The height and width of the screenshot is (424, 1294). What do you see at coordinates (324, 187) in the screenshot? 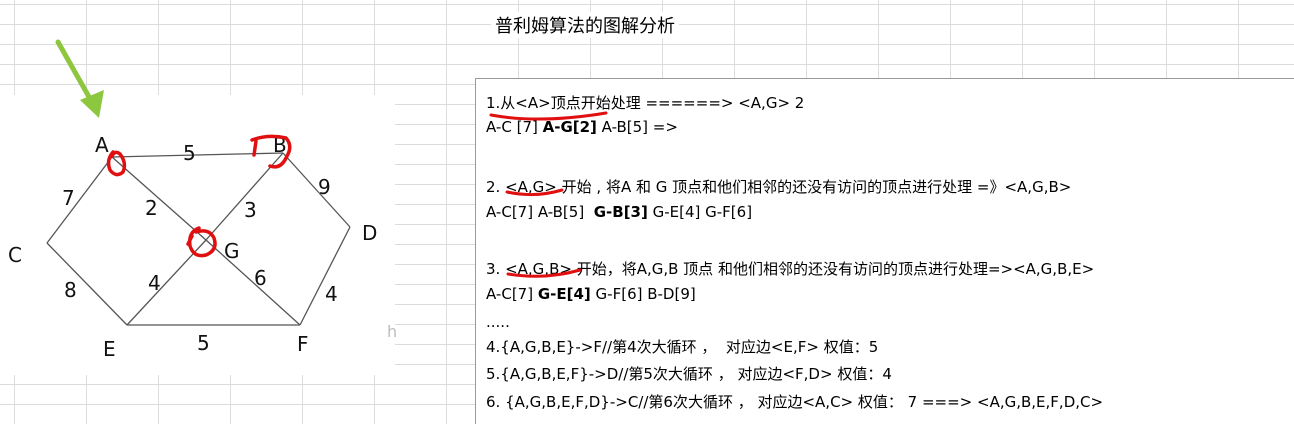
I see `edge-weight-B-D: 9` at bounding box center [324, 187].